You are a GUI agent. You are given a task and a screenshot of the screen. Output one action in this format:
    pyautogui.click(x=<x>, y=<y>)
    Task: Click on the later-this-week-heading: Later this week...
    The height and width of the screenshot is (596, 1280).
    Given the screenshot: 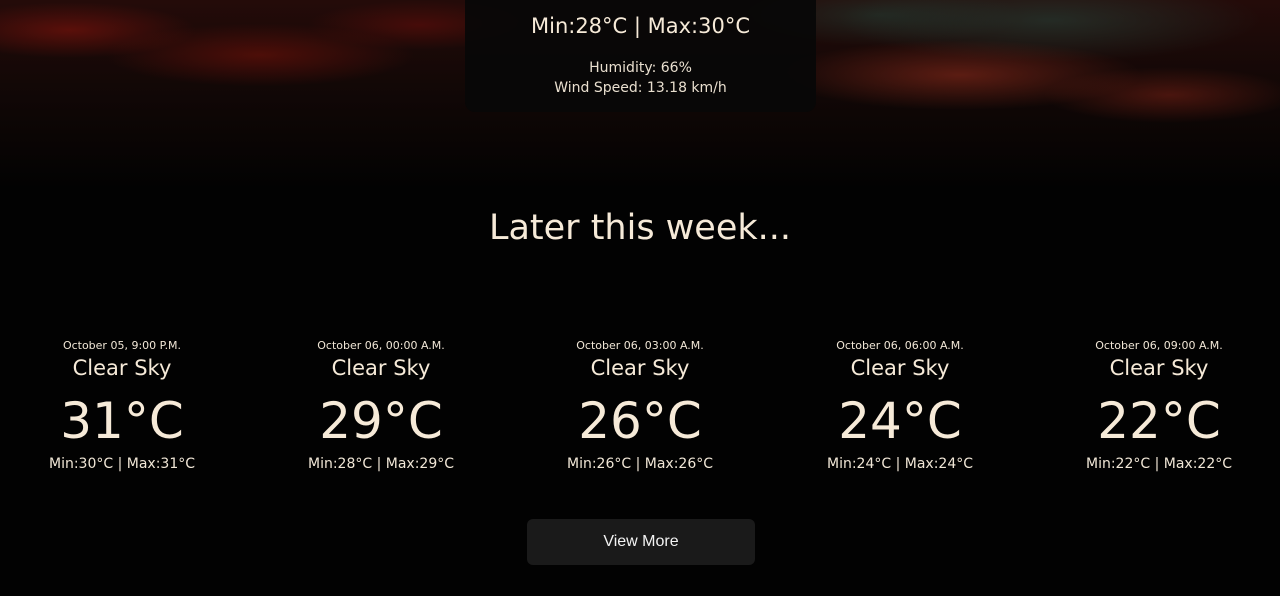 What is the action you would take?
    pyautogui.click(x=640, y=228)
    